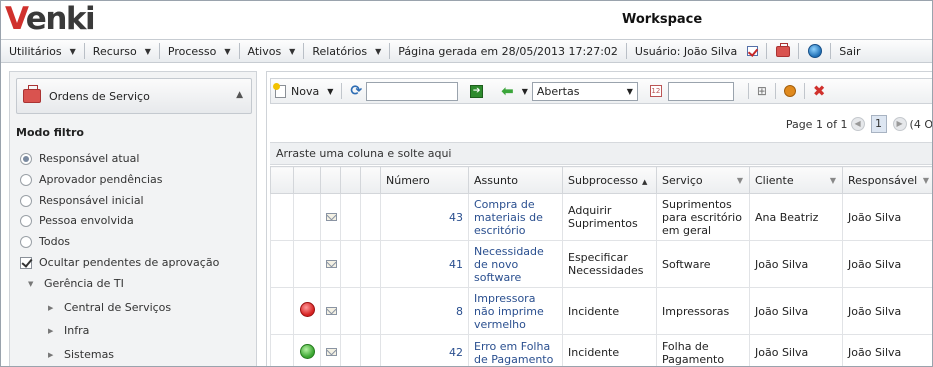  What do you see at coordinates (91, 200) in the screenshot?
I see `option-label: Responsável inicial` at bounding box center [91, 200].